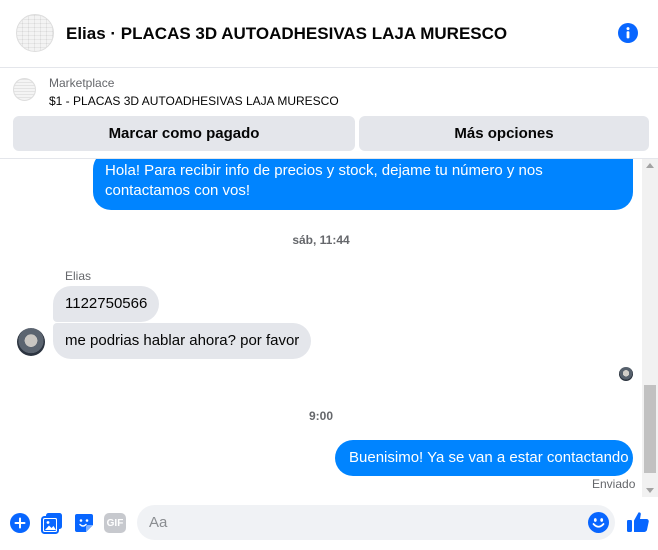 The height and width of the screenshot is (550, 658). I want to click on sender-name: Elias, so click(78, 276).